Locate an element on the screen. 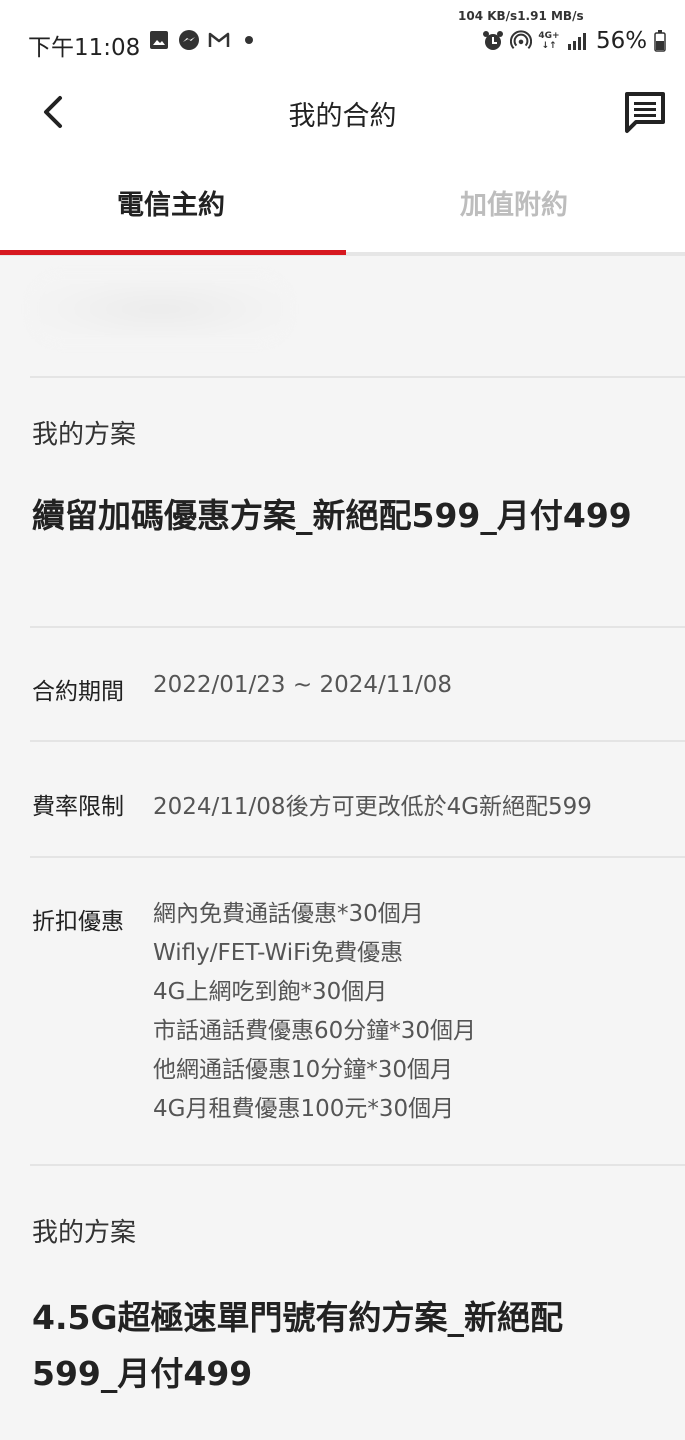  chat-button is located at coordinates (645, 113).